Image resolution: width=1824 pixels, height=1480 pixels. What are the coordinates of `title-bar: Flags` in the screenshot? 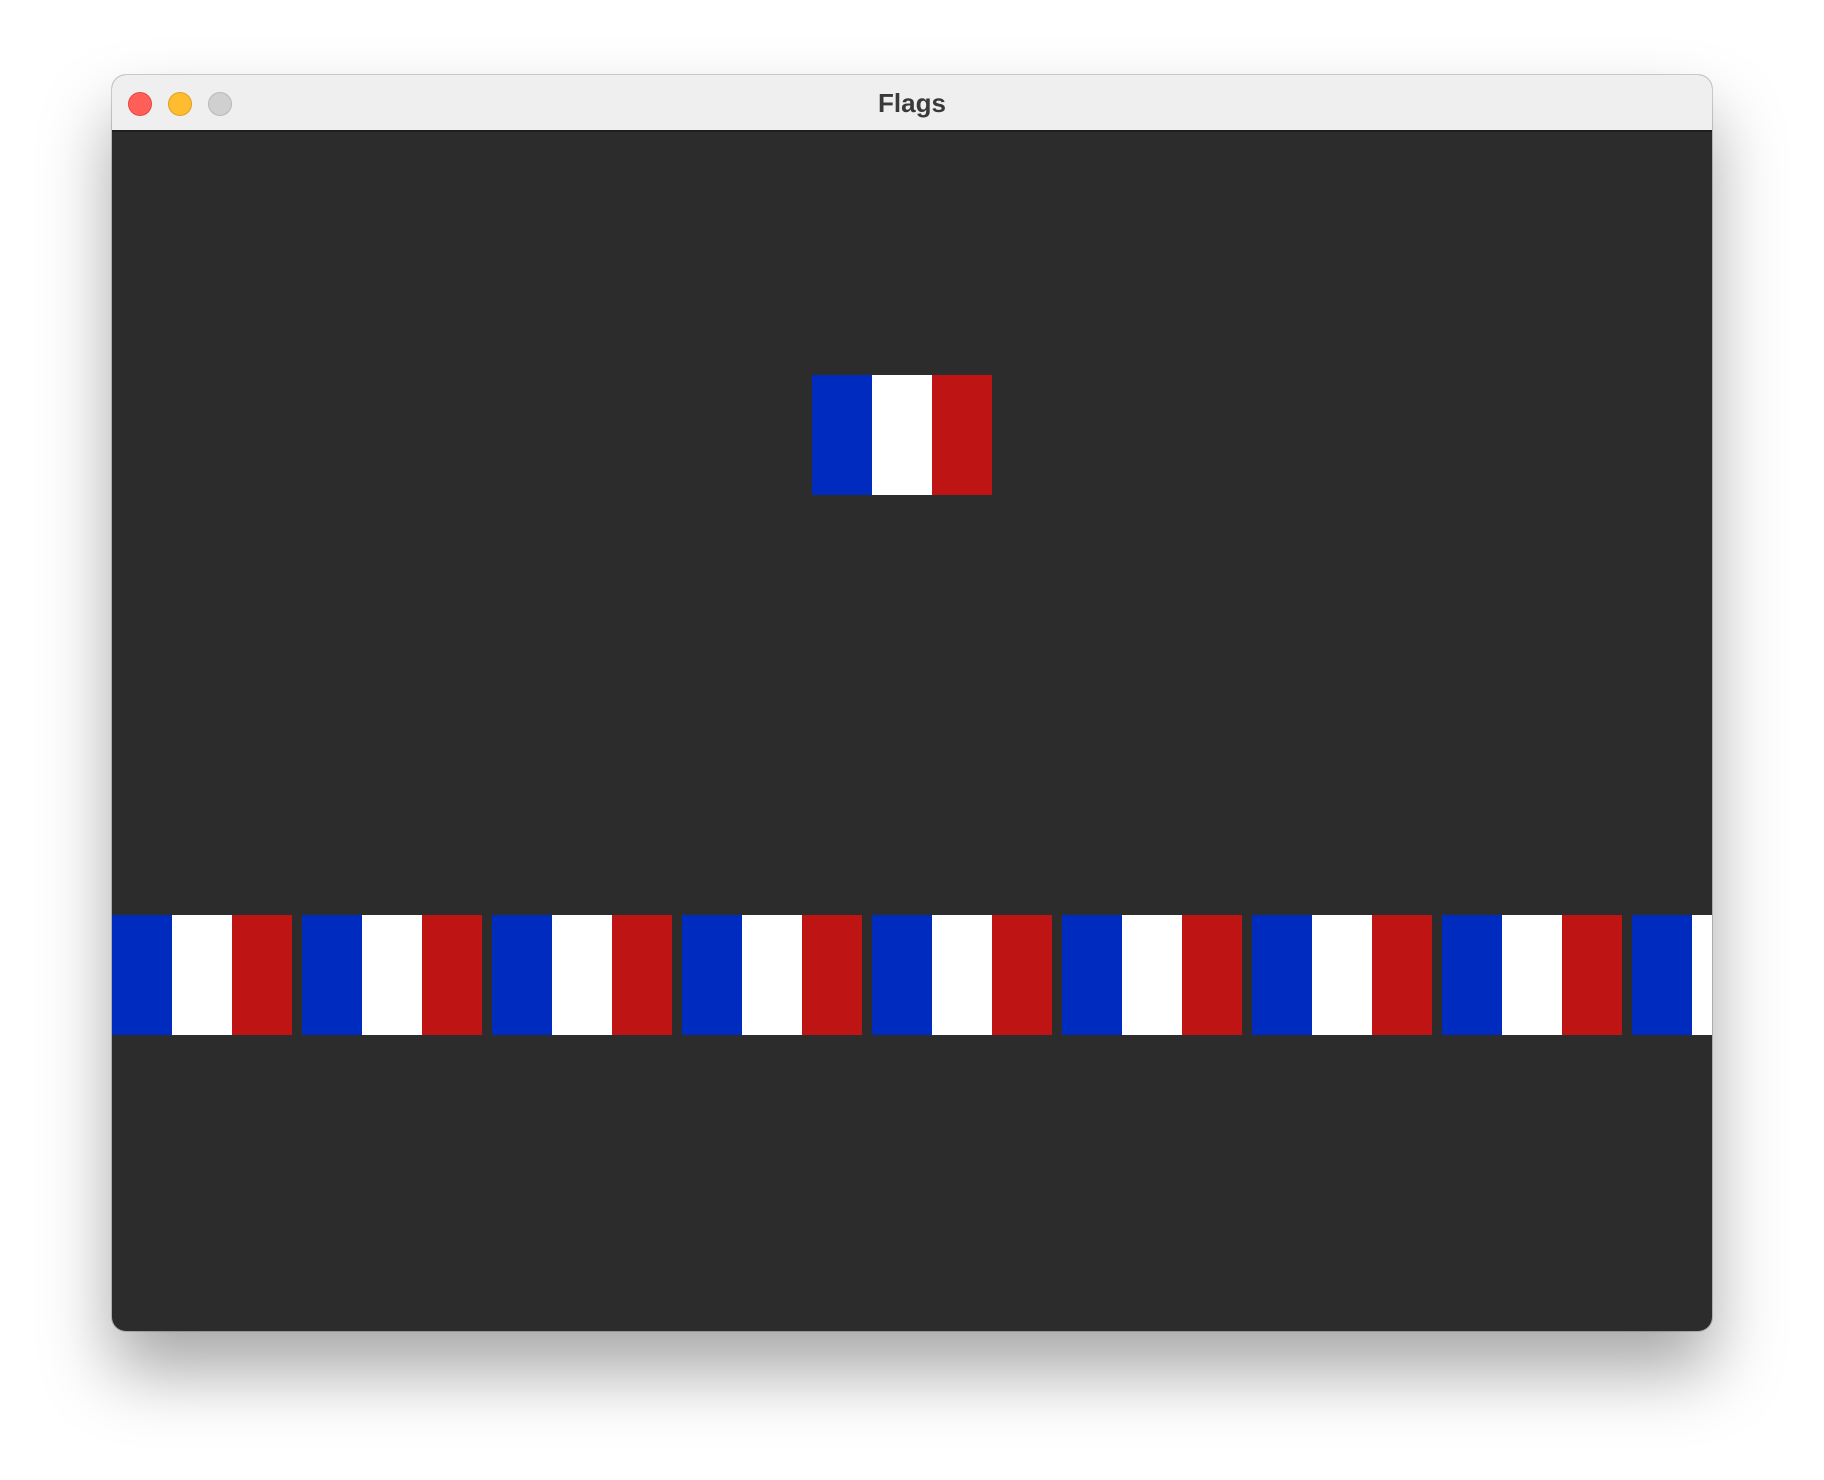 It's located at (912, 103).